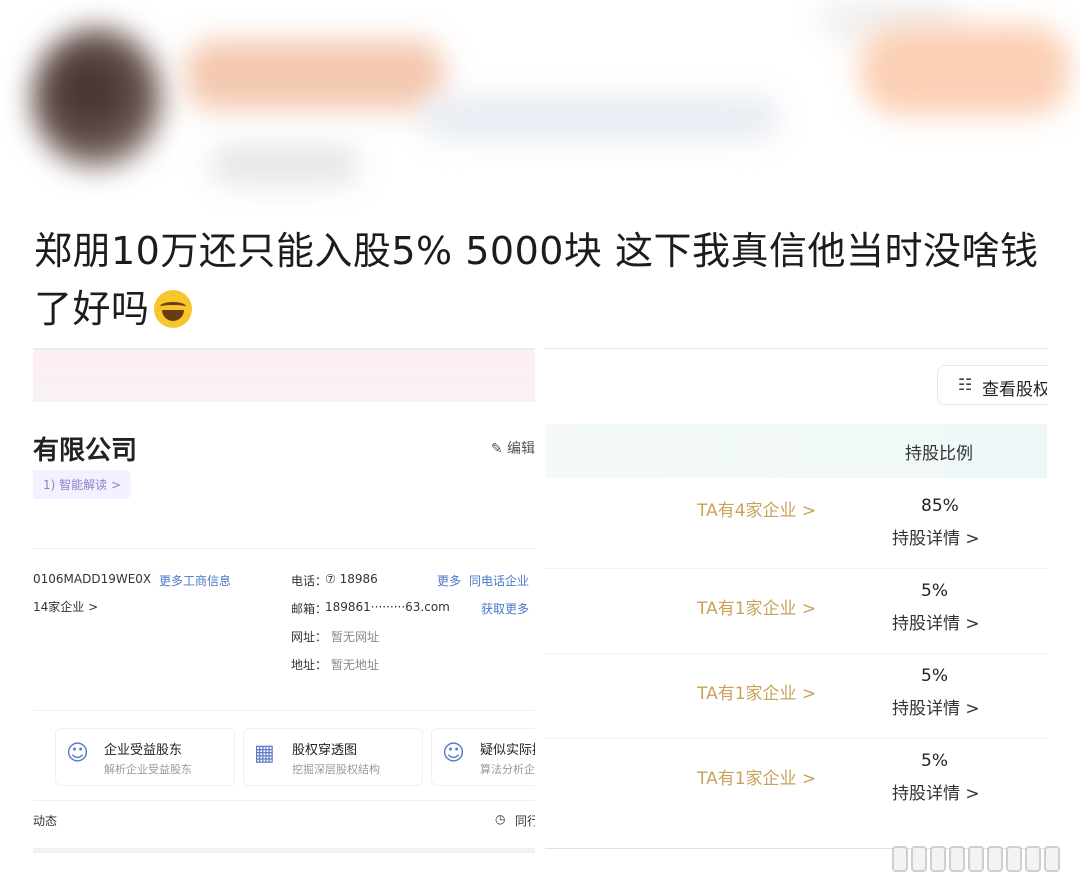  Describe the element at coordinates (309, 581) in the screenshot. I see `phone-label: 电话：` at that location.